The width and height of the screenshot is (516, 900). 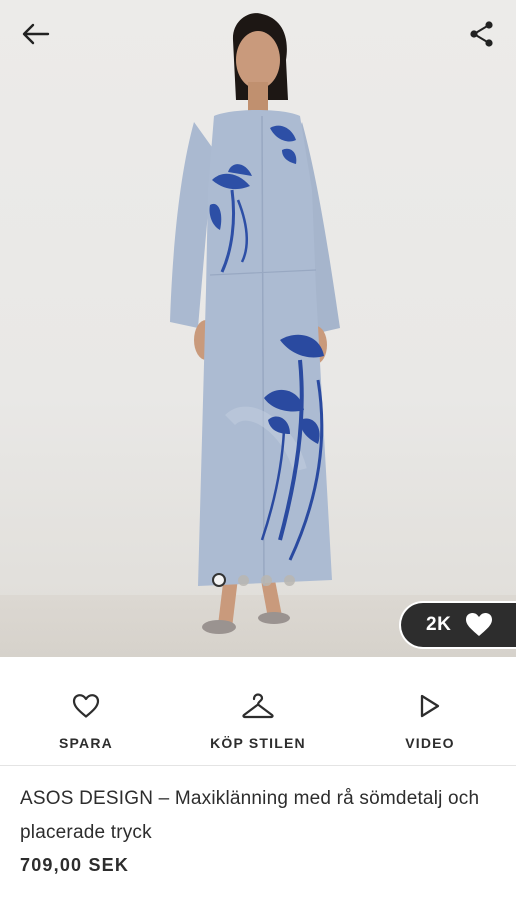 I want to click on back-button, so click(x=36, y=34).